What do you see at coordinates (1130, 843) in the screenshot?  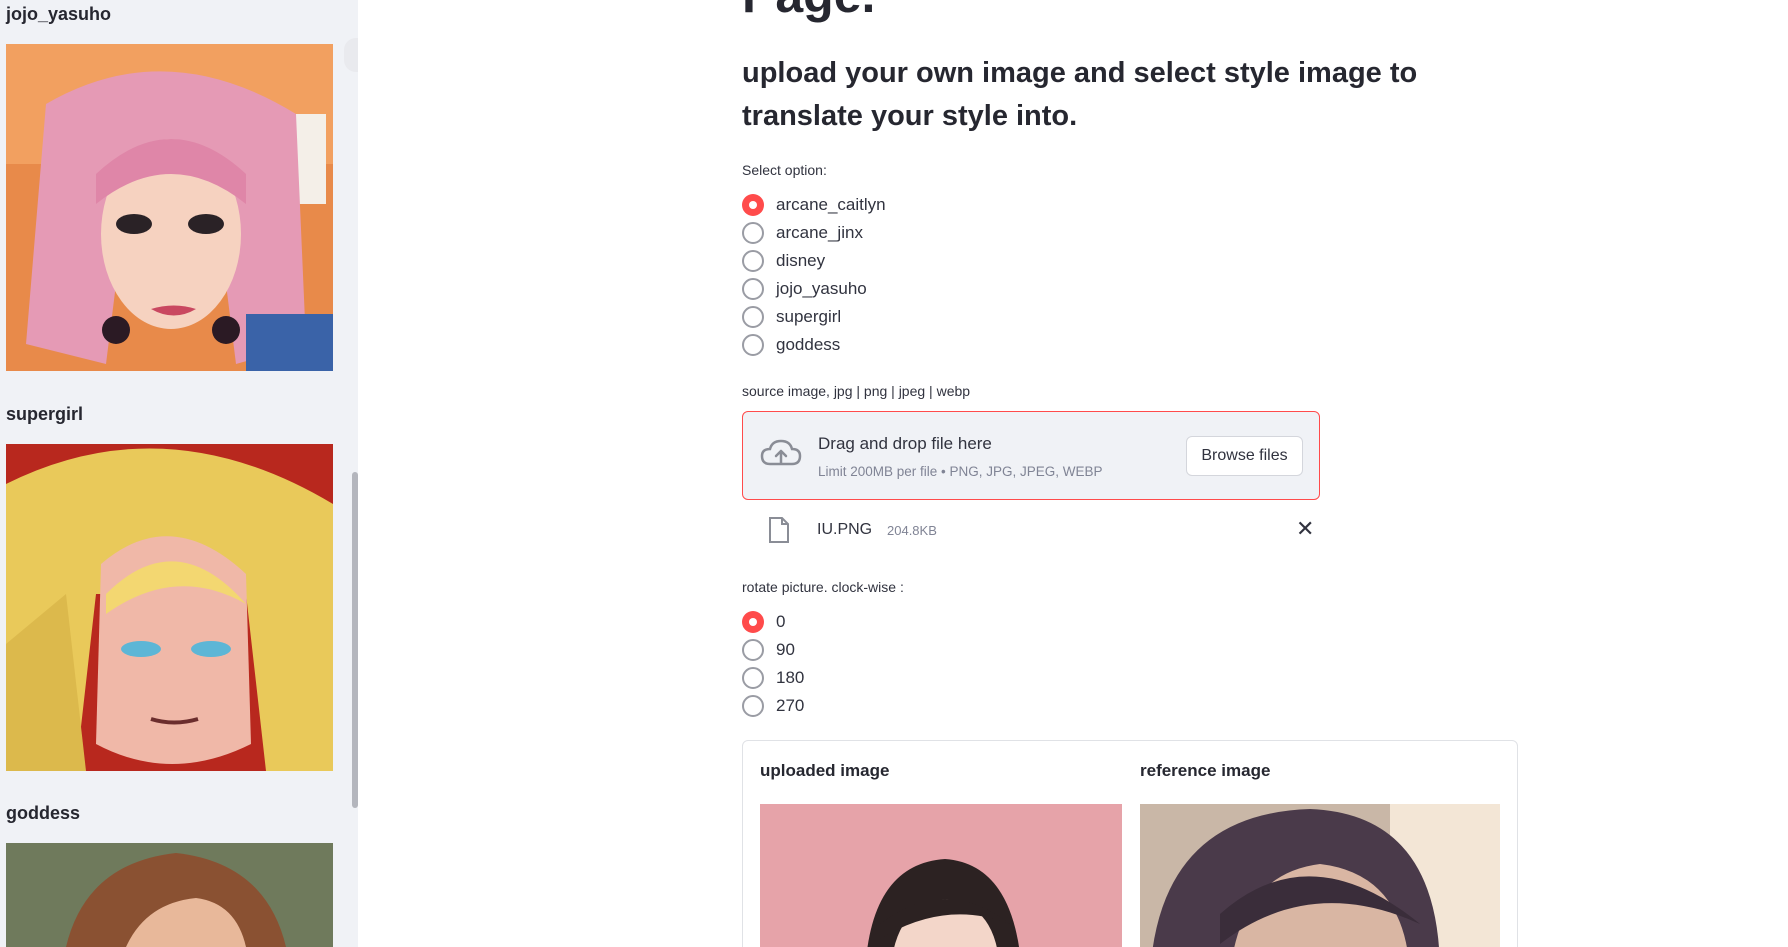 I see `image-comparison-container: uploaded image reference image` at bounding box center [1130, 843].